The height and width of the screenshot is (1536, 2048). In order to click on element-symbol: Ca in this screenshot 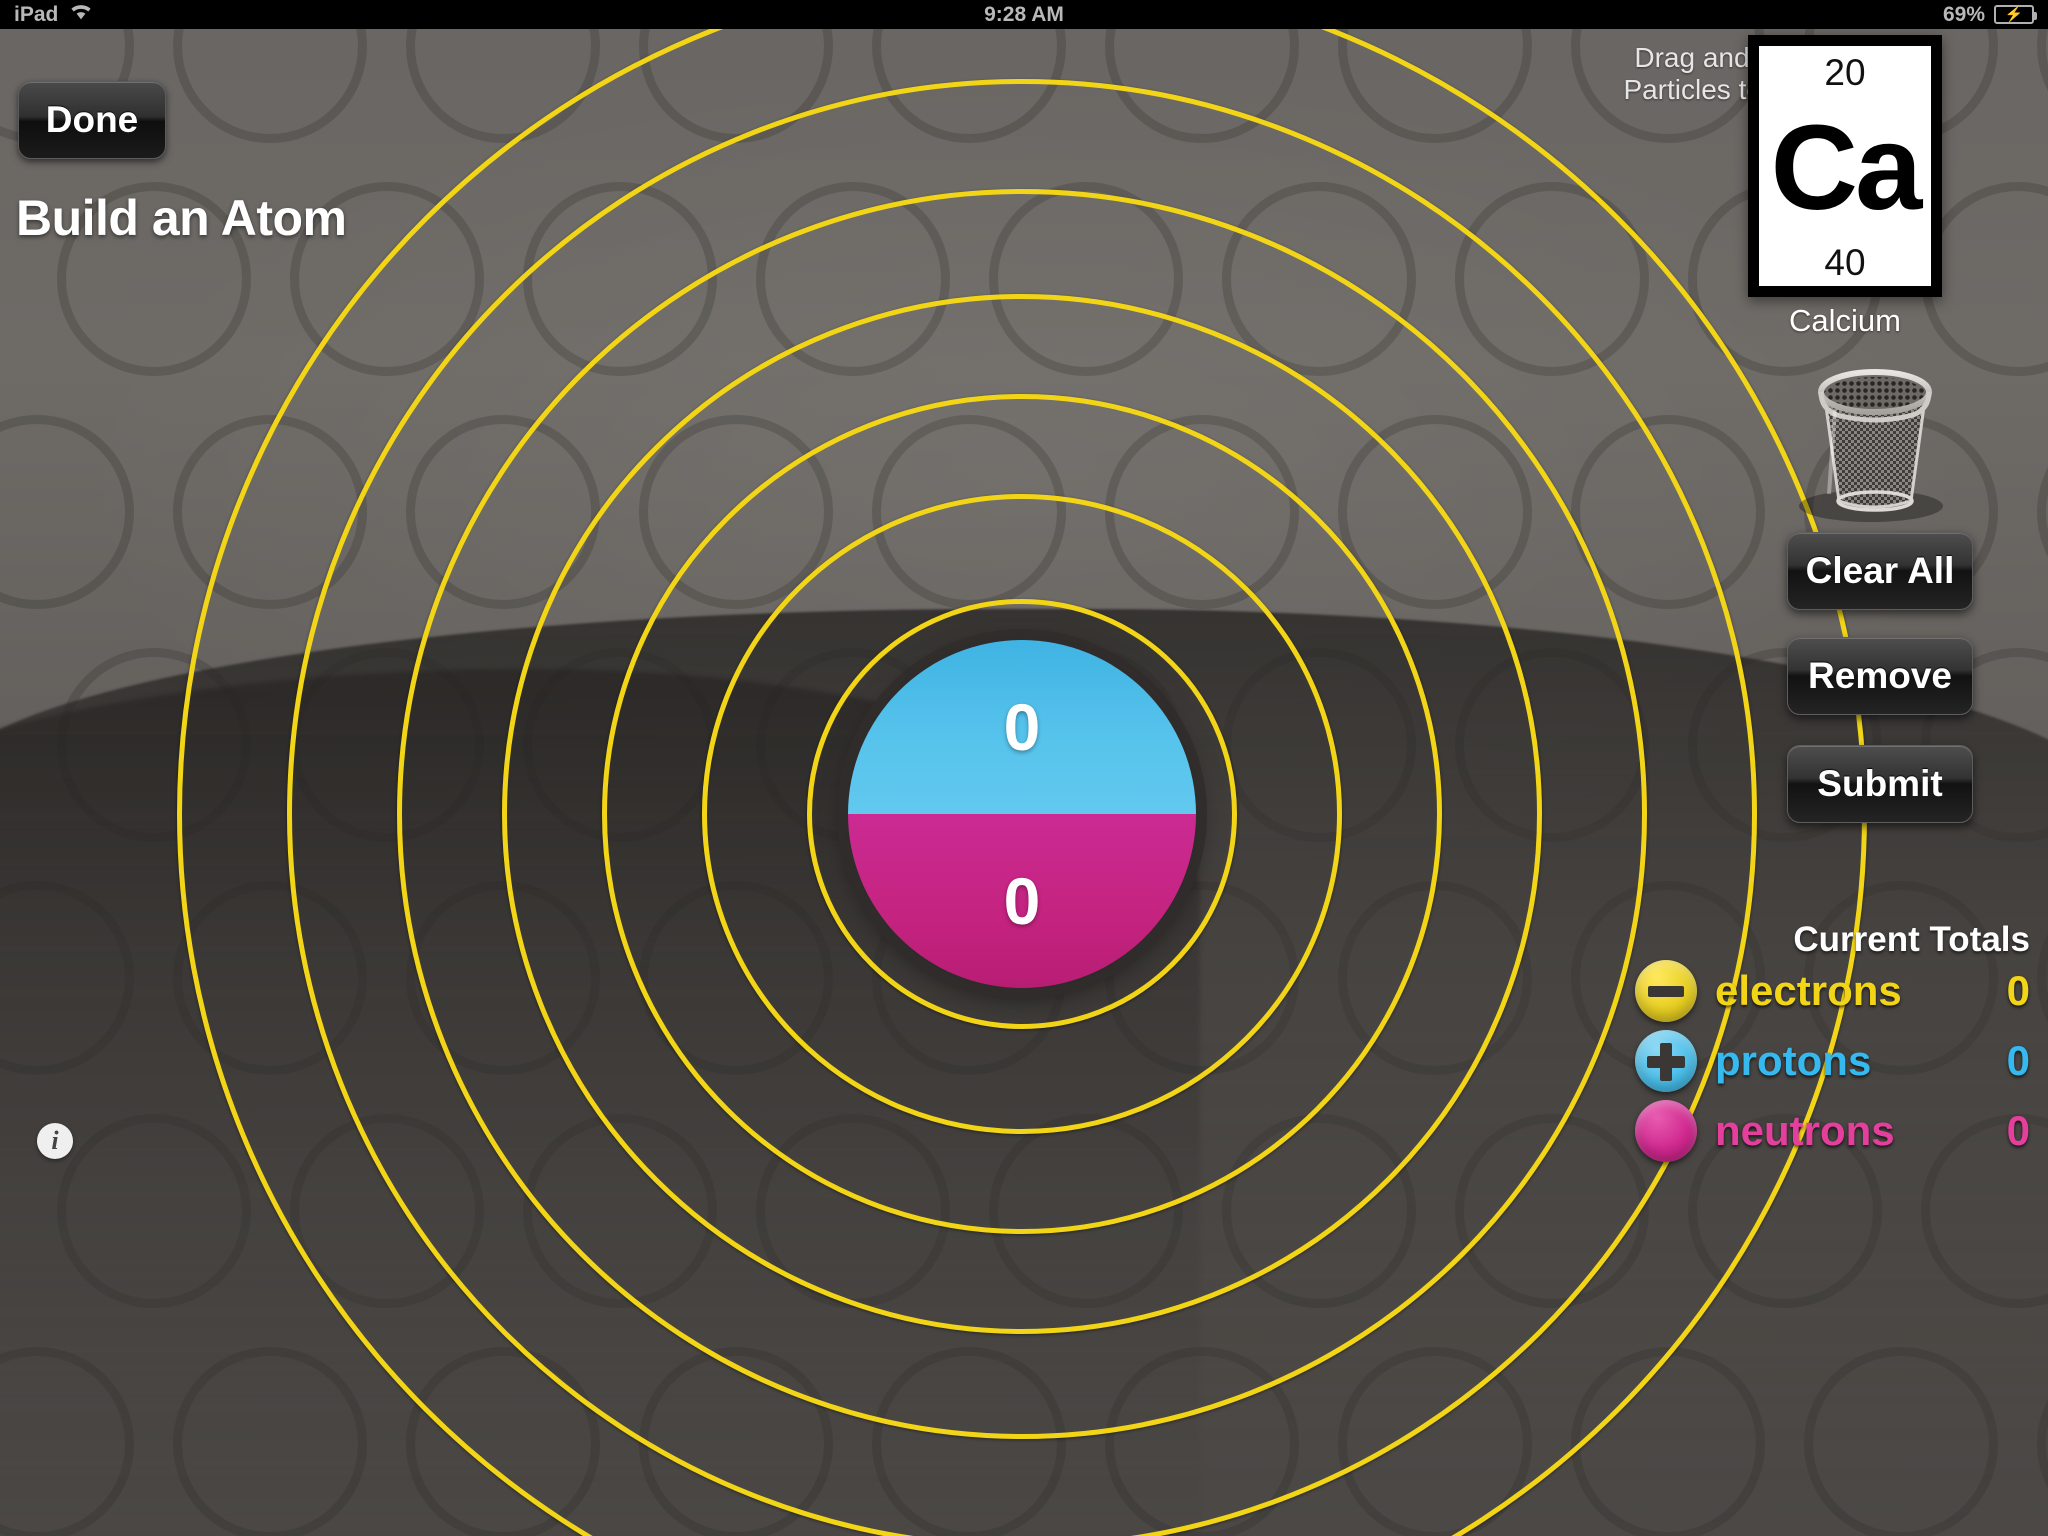, I will do `click(1846, 167)`.